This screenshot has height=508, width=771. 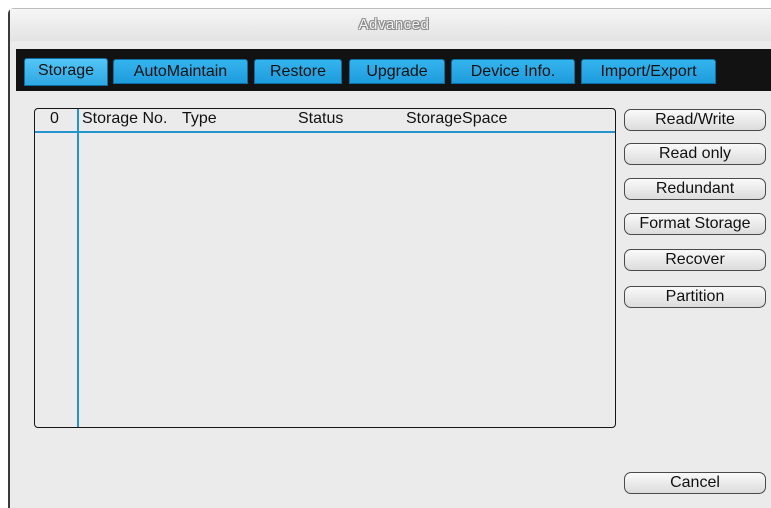 What do you see at coordinates (695, 260) in the screenshot?
I see `recover-button: Recover` at bounding box center [695, 260].